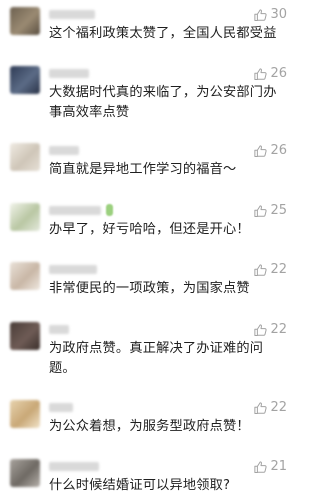 This screenshot has width=320, height=499. What do you see at coordinates (156, 358) in the screenshot?
I see `comment-text: 为政府点赞。真正解决了办证难的问题。` at bounding box center [156, 358].